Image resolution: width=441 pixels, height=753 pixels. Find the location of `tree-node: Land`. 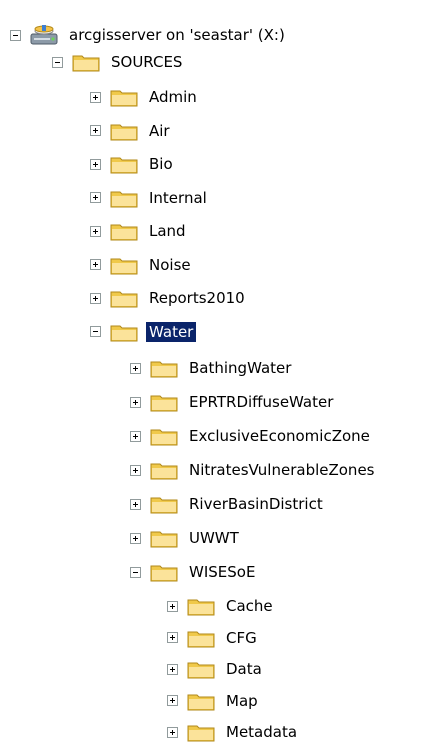

tree-node: Land is located at coordinates (139, 231).